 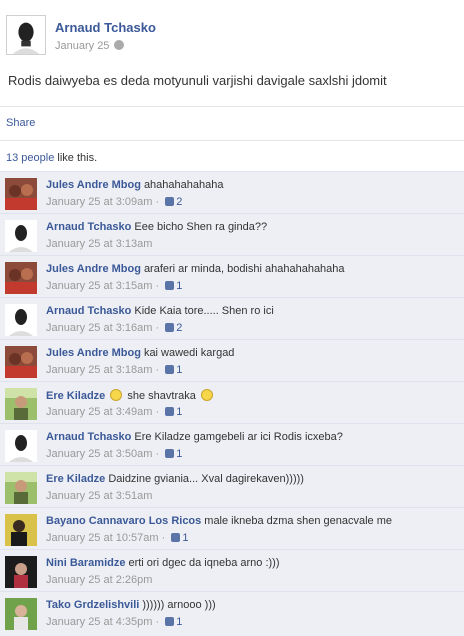 What do you see at coordinates (99, 622) in the screenshot?
I see `comment-time: January 25 at 4:35pm` at bounding box center [99, 622].